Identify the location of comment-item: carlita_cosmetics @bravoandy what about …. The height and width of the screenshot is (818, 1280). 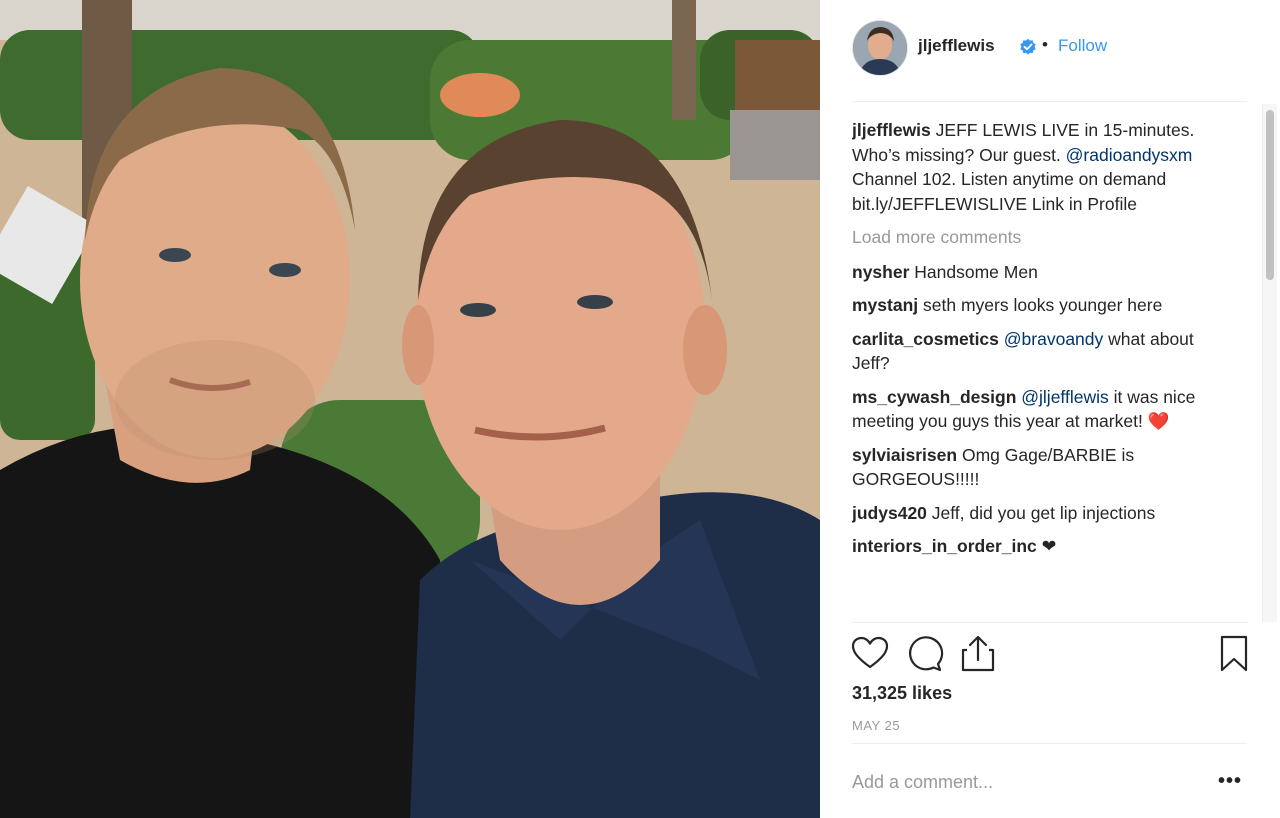
(1042, 351).